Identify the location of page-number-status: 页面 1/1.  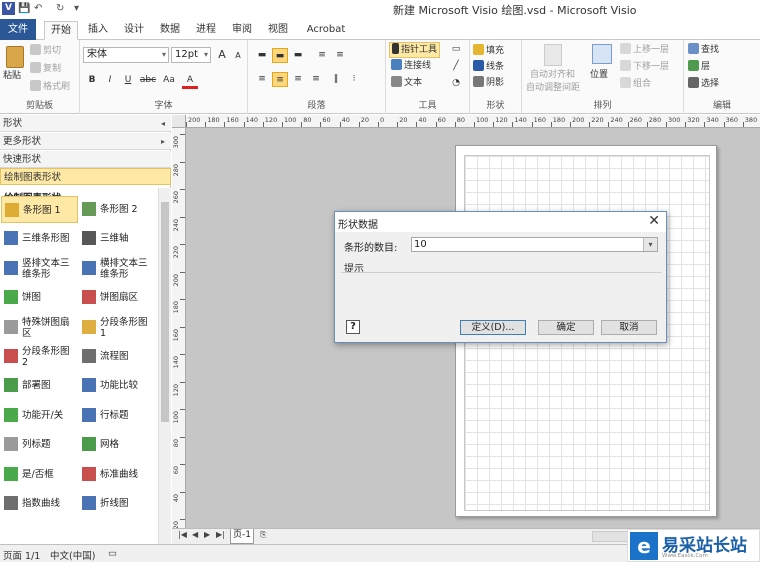
(21, 555).